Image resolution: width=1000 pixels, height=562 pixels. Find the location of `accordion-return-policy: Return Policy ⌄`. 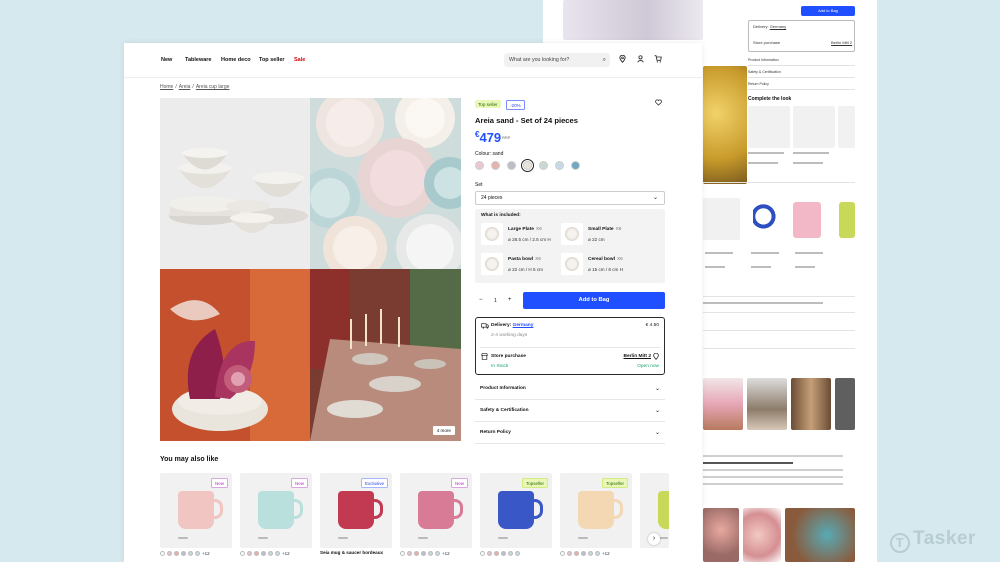

accordion-return-policy: Return Policy ⌄ is located at coordinates (570, 433).